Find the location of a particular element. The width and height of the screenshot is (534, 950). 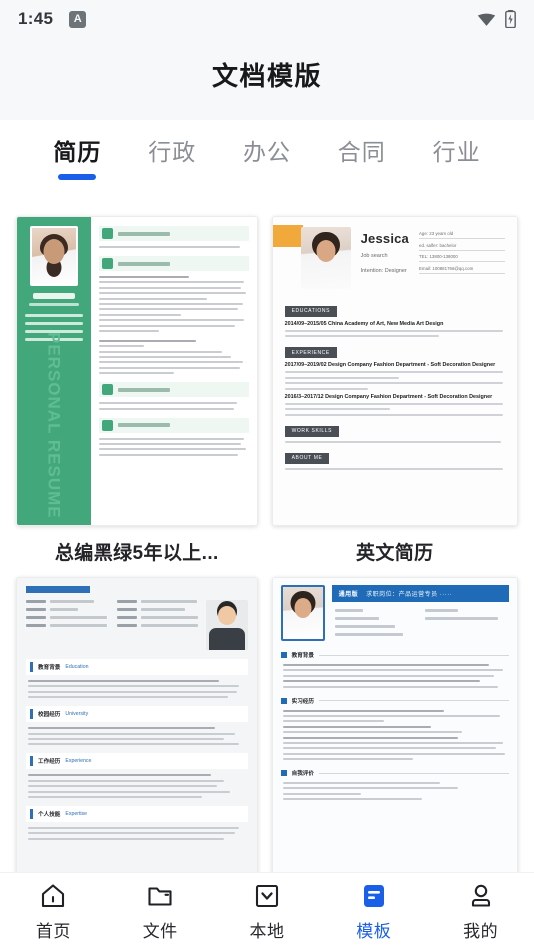

app-notification-badge-icon: A is located at coordinates (78, 19).